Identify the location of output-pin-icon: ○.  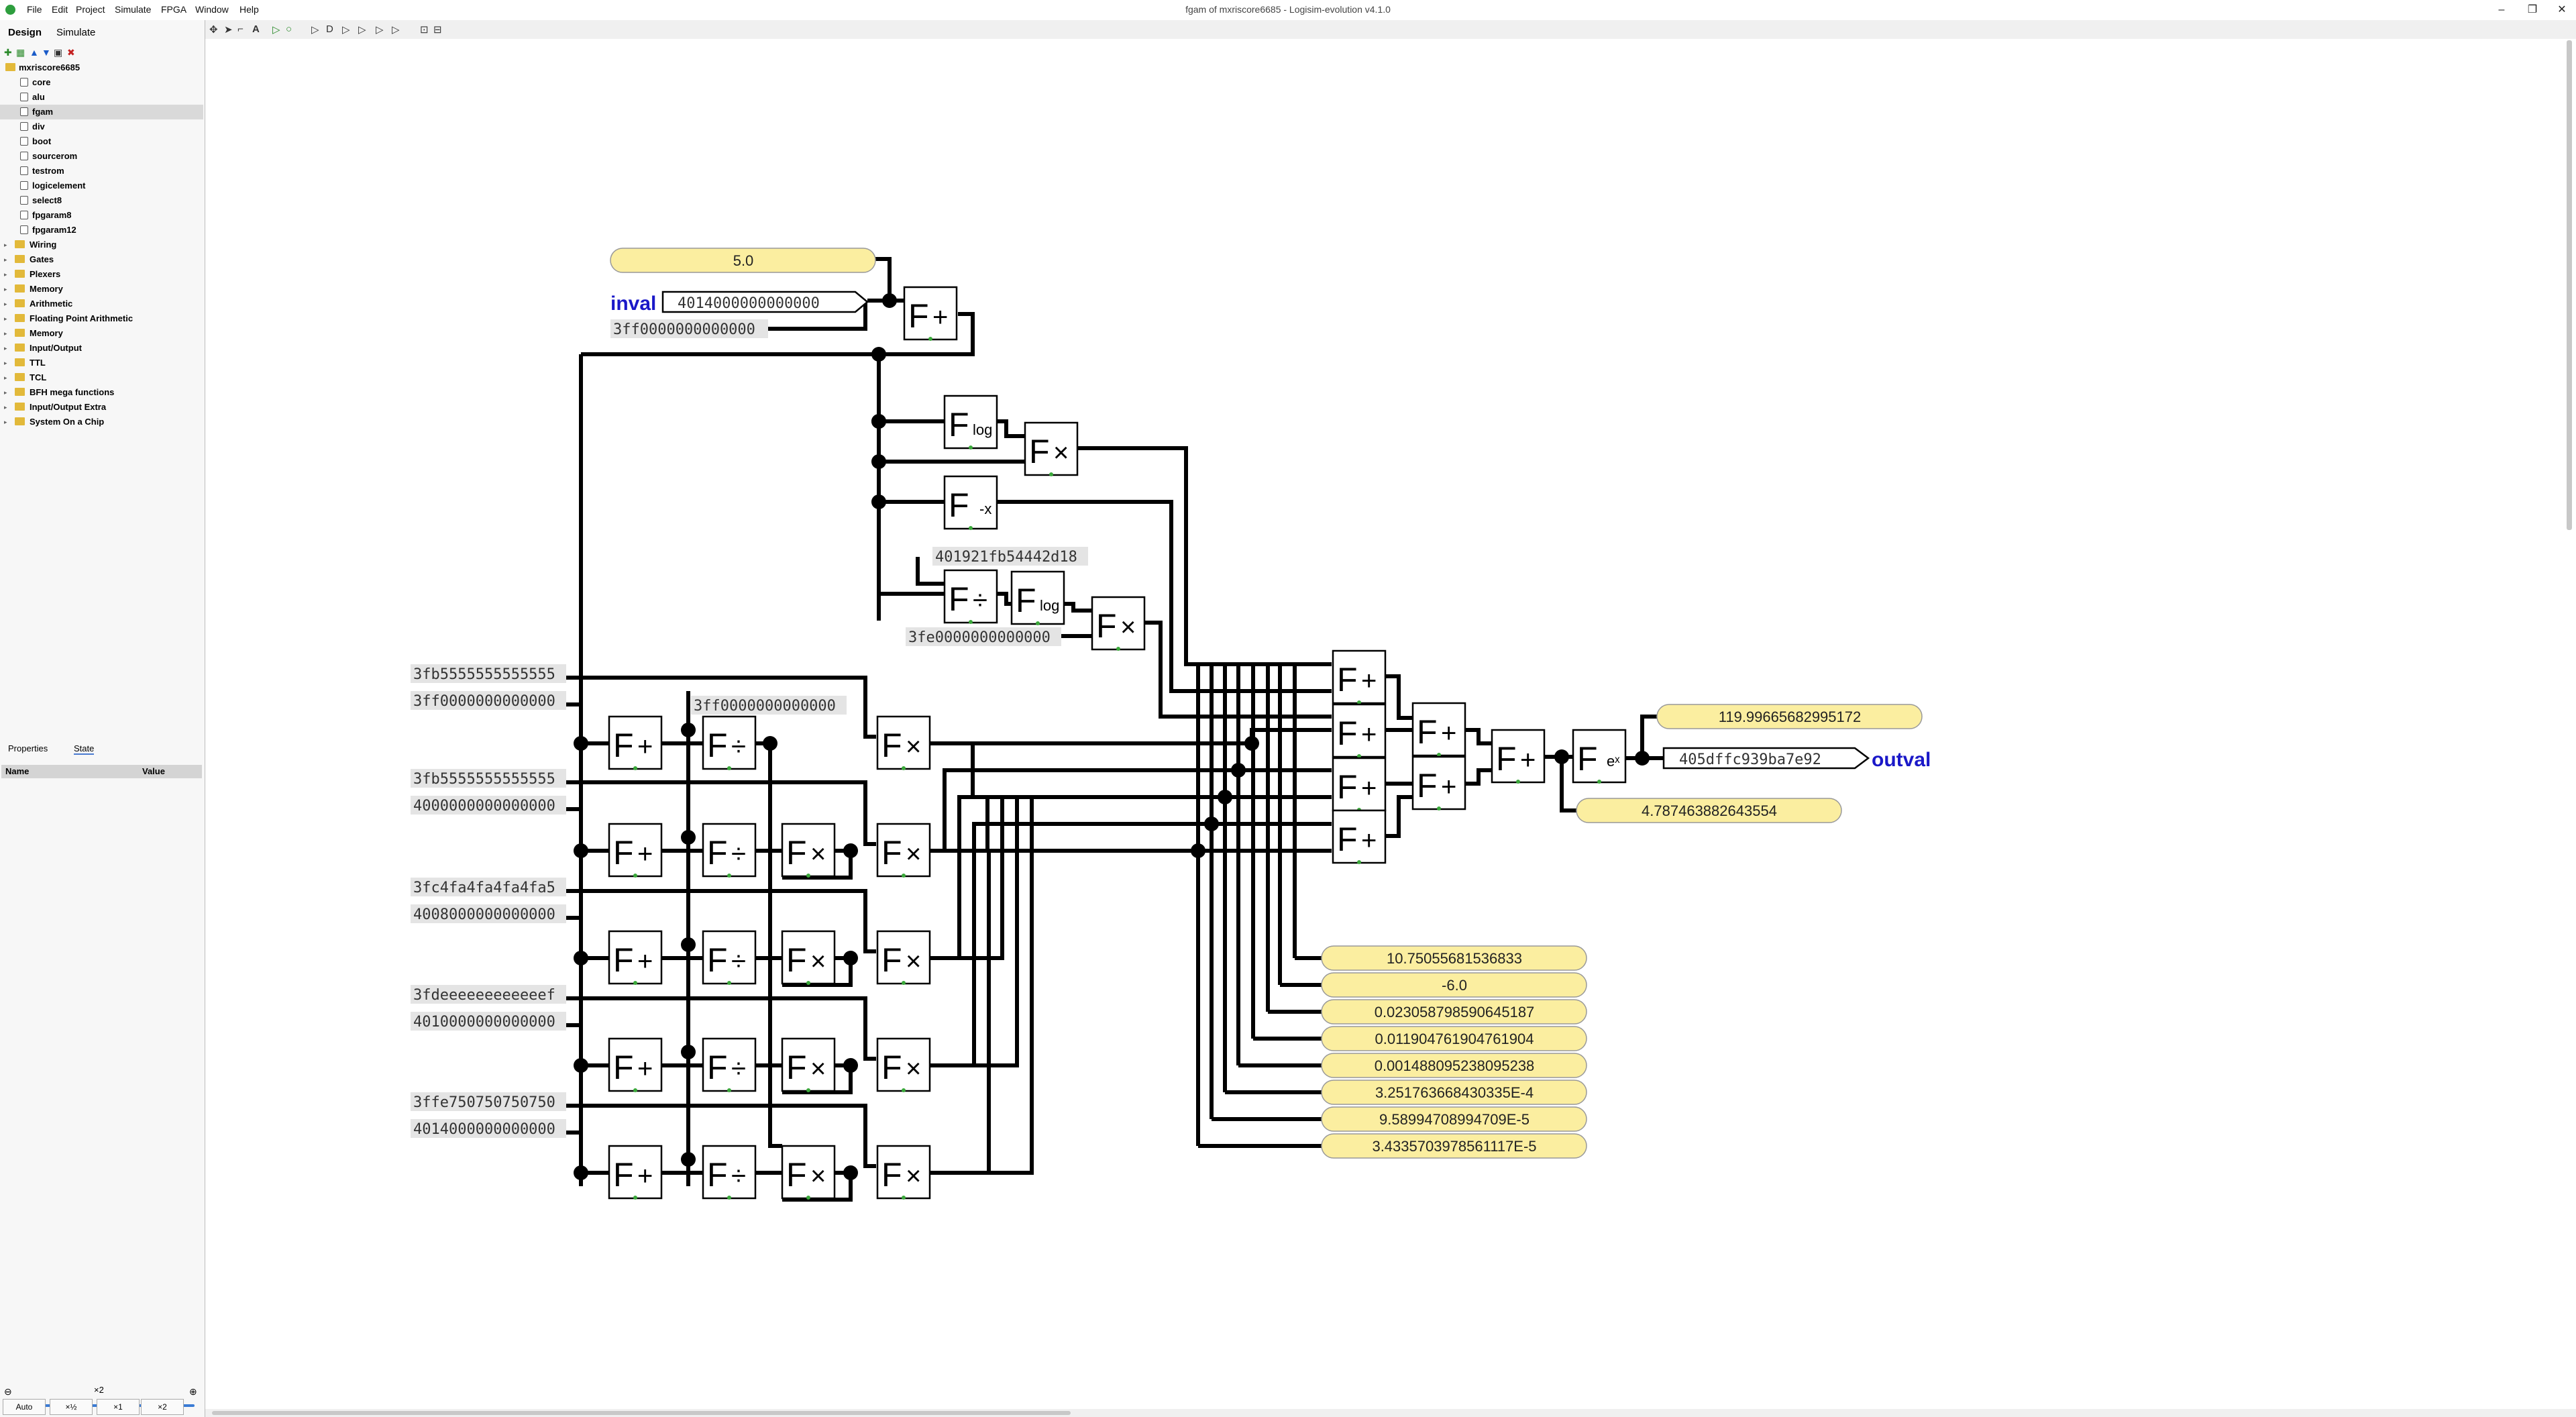
(289, 29).